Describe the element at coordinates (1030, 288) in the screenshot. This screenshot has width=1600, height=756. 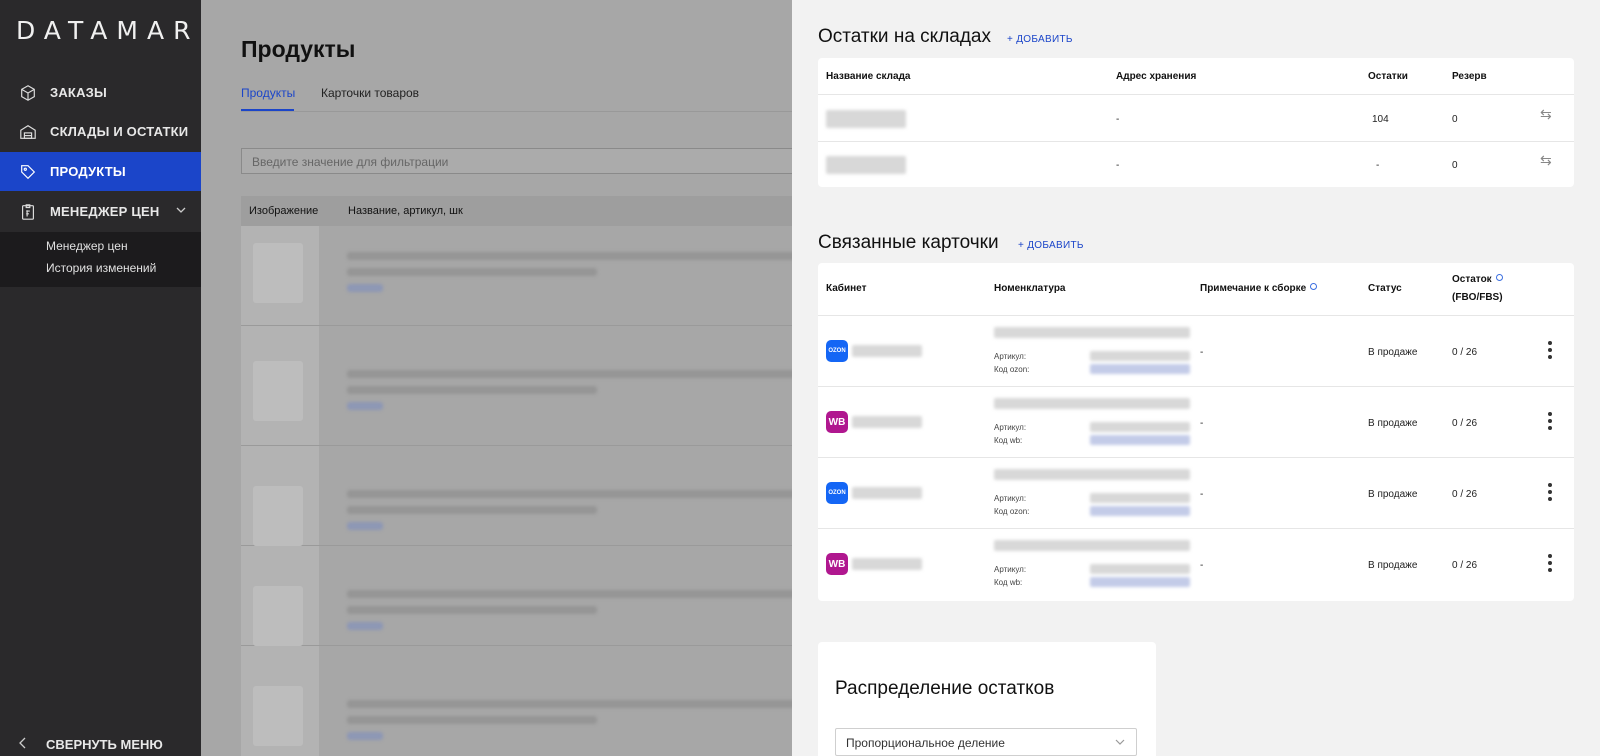
I see `column-header-nomenclature: Номенклатура` at that location.